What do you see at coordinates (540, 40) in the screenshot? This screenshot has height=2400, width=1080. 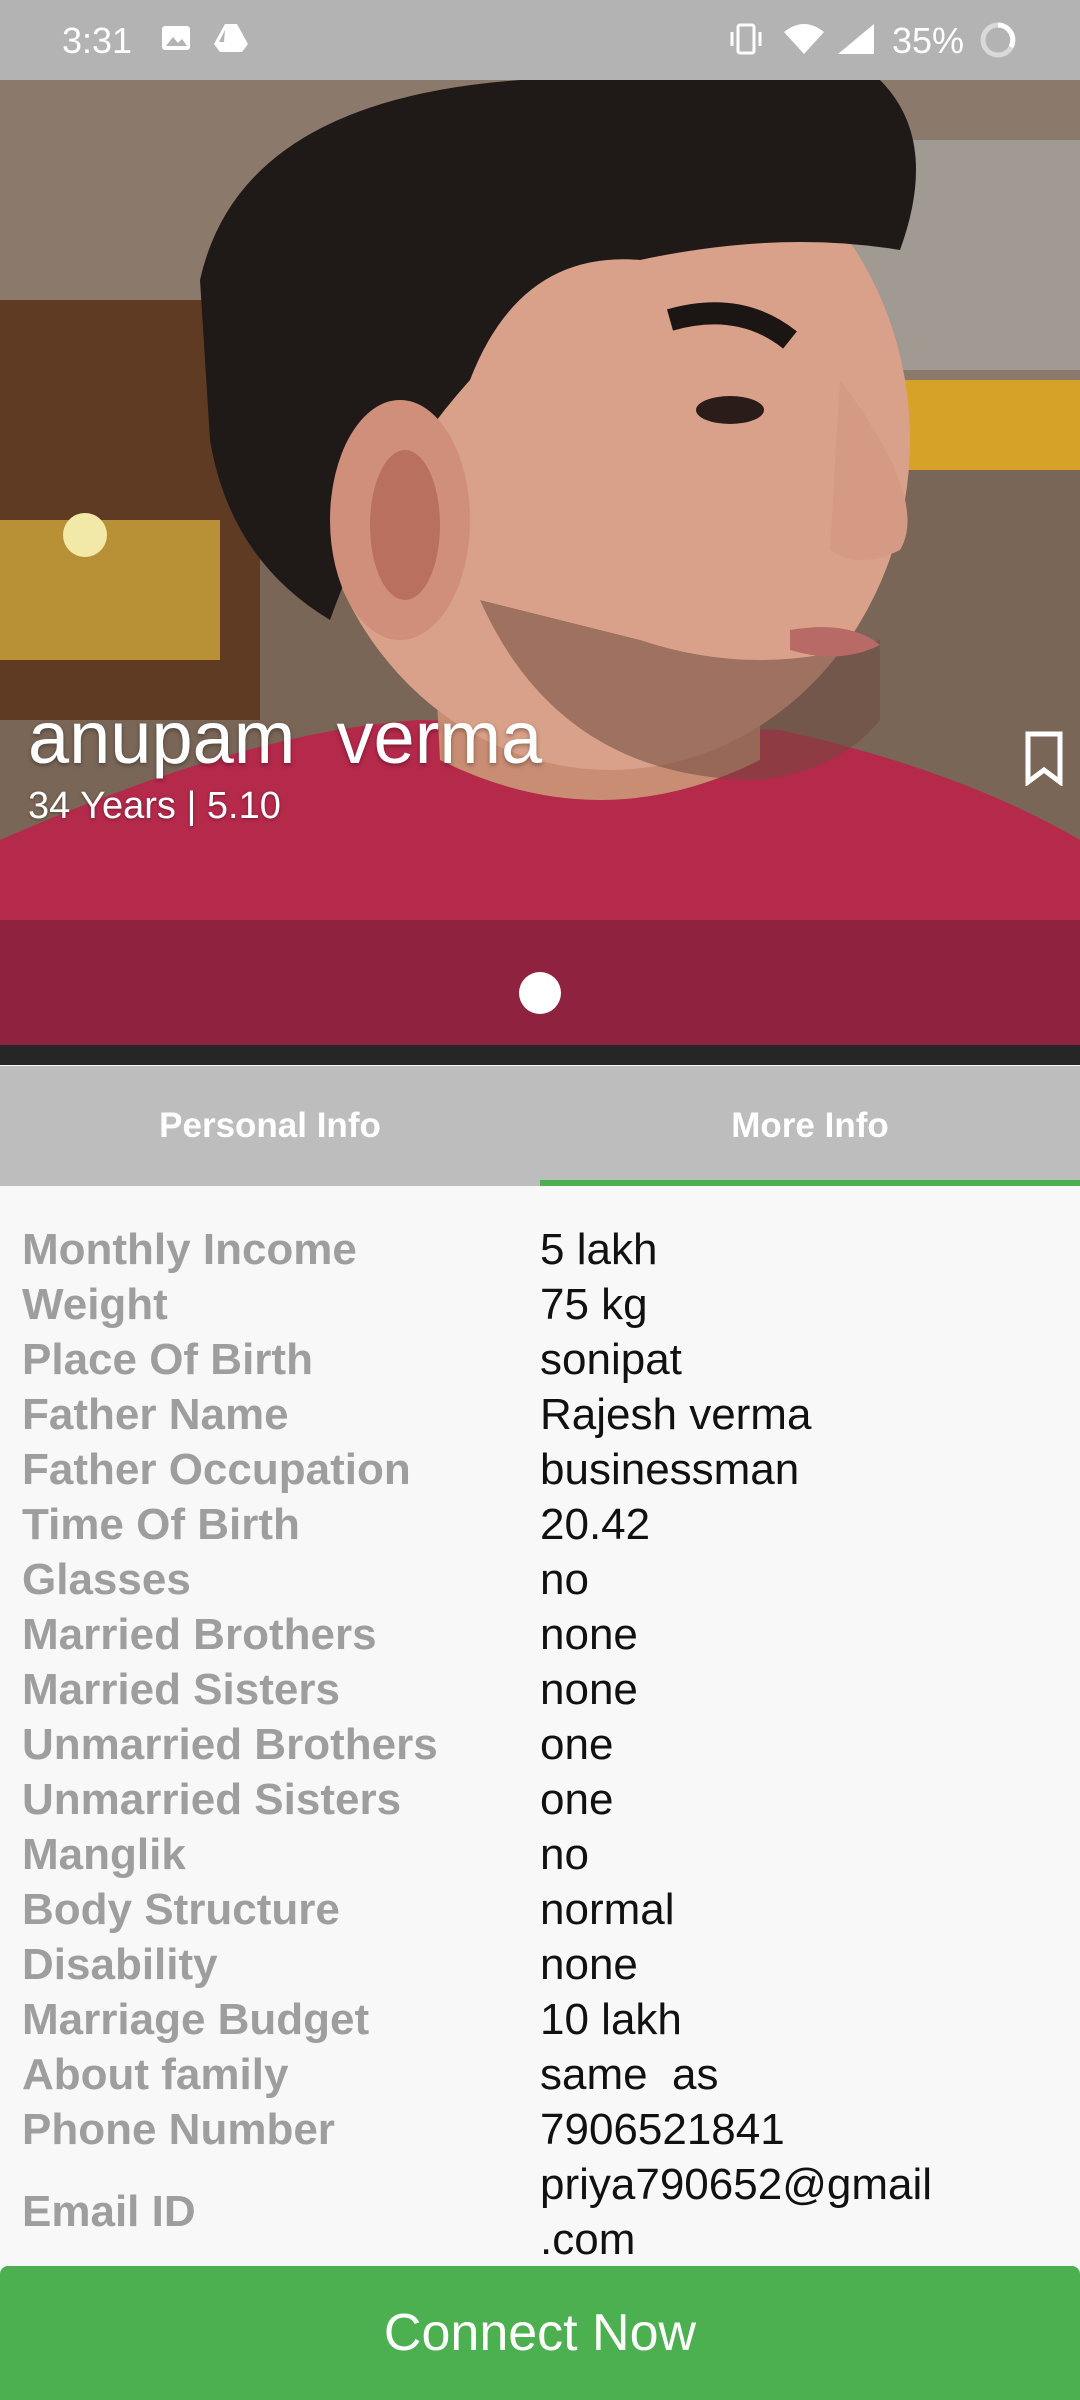 I see `status-bar: 3:31 35%` at bounding box center [540, 40].